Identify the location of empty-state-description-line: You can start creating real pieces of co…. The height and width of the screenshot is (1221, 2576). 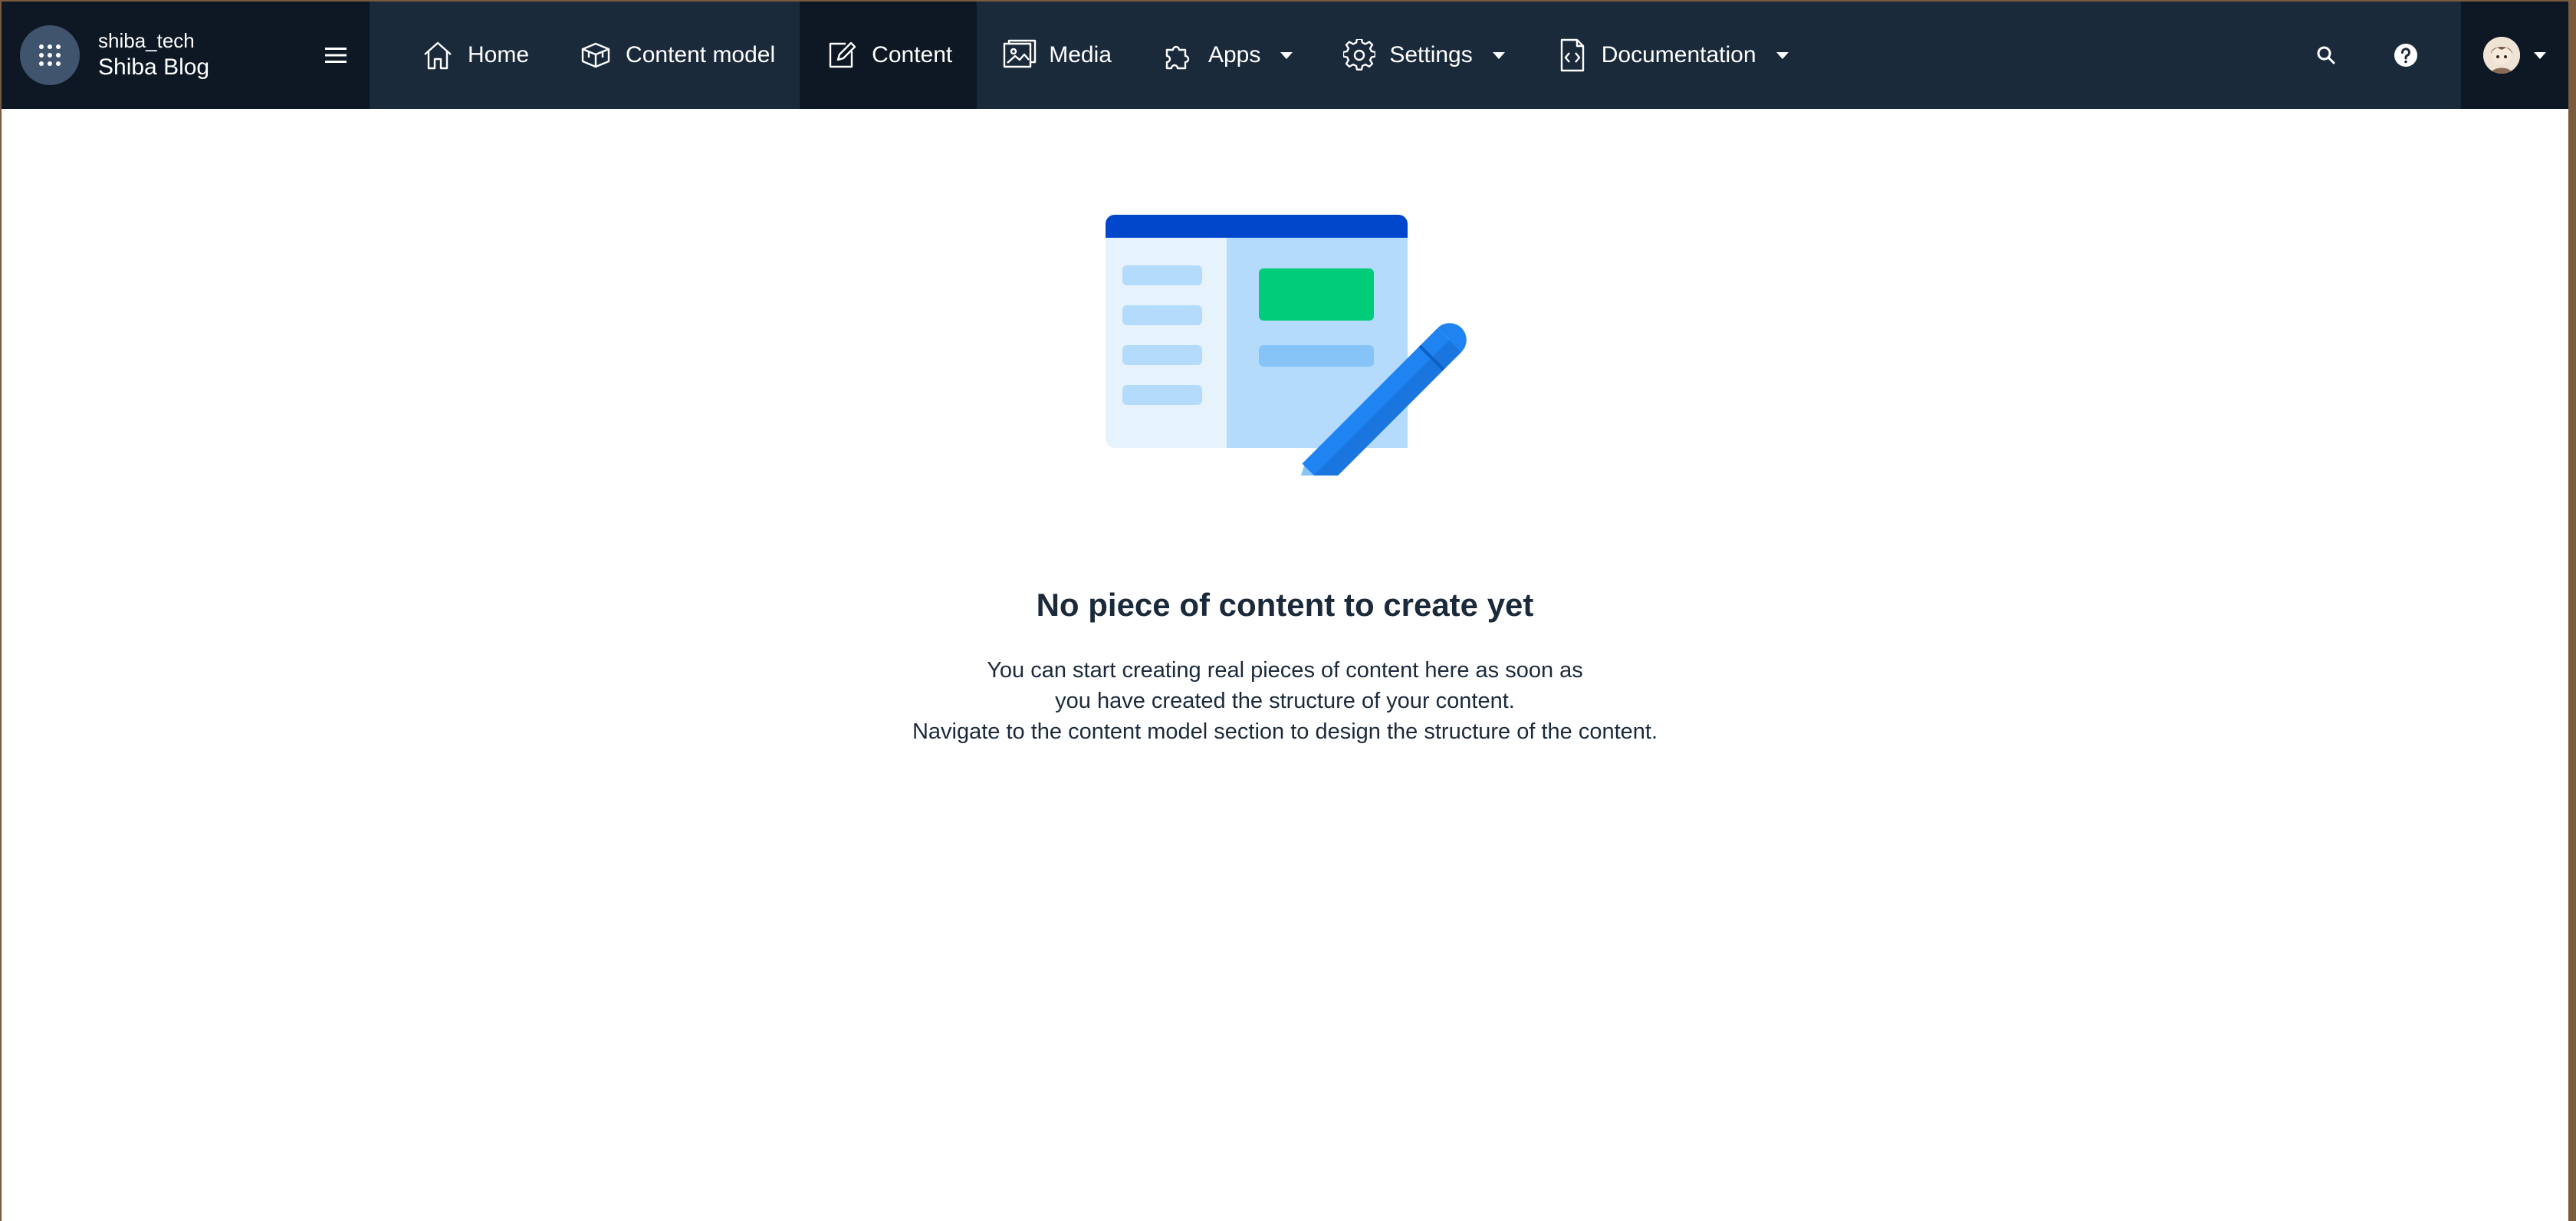
(1285, 670).